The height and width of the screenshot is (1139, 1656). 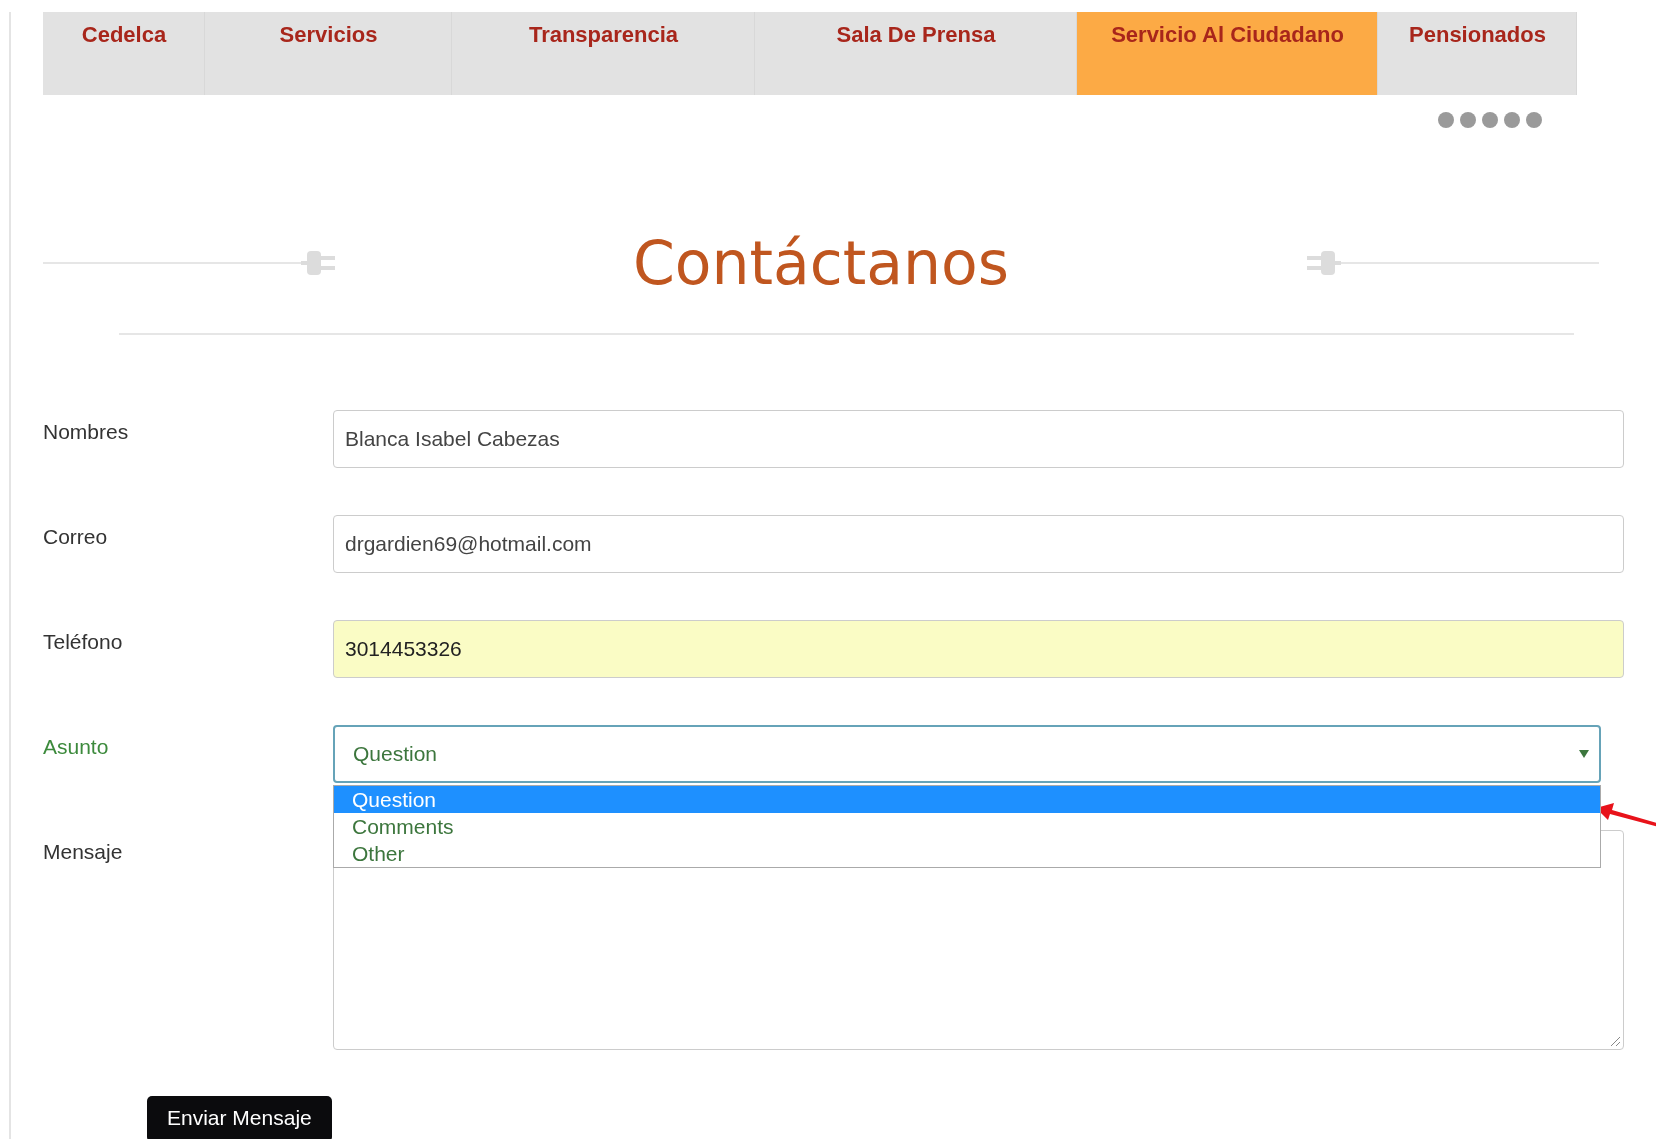 What do you see at coordinates (1227, 53) in the screenshot?
I see `nav-tab: Servicio Al Ciudadano` at bounding box center [1227, 53].